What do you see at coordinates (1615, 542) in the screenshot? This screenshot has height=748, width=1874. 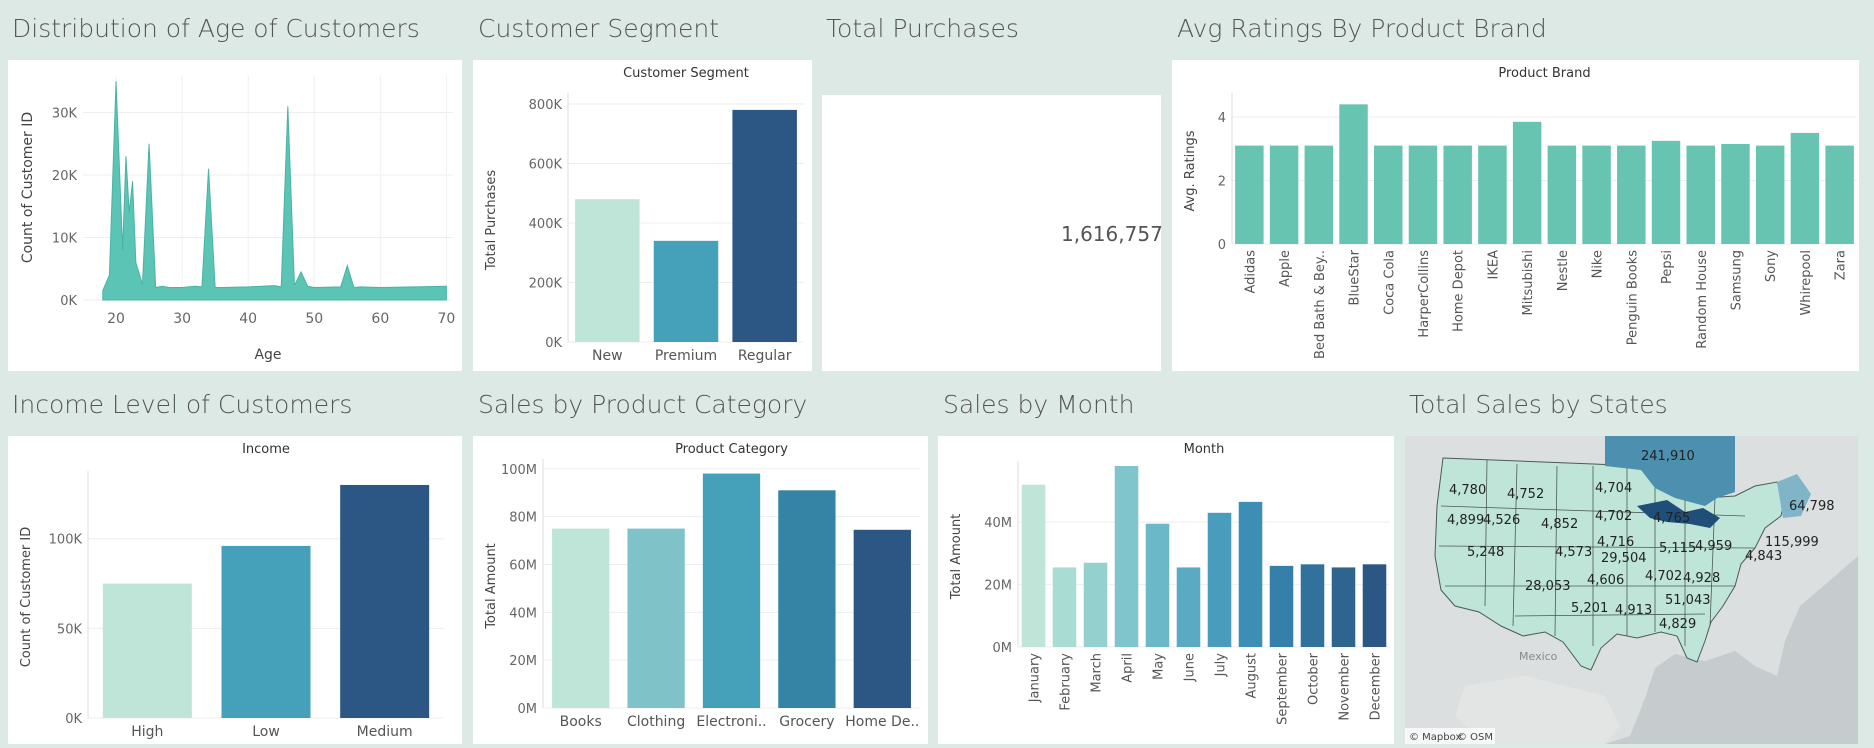 I see `state-label: 4,716` at bounding box center [1615, 542].